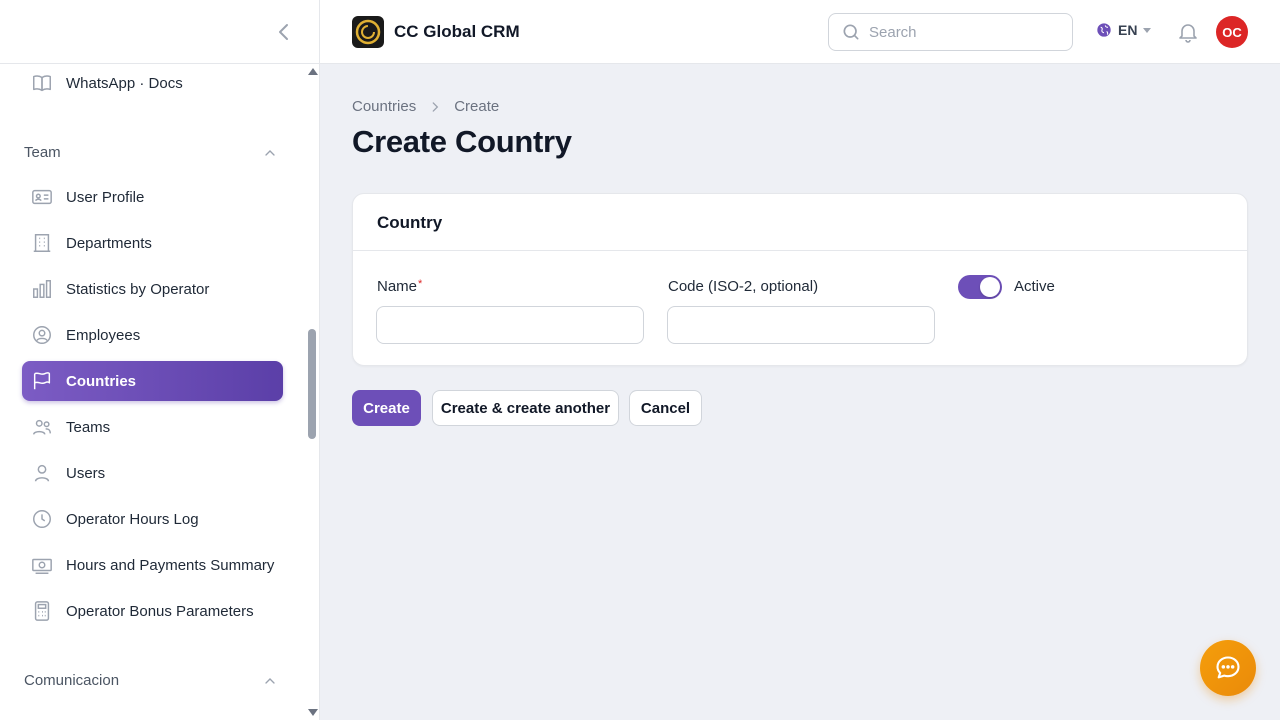  What do you see at coordinates (42, 197) in the screenshot?
I see `id-card-icon` at bounding box center [42, 197].